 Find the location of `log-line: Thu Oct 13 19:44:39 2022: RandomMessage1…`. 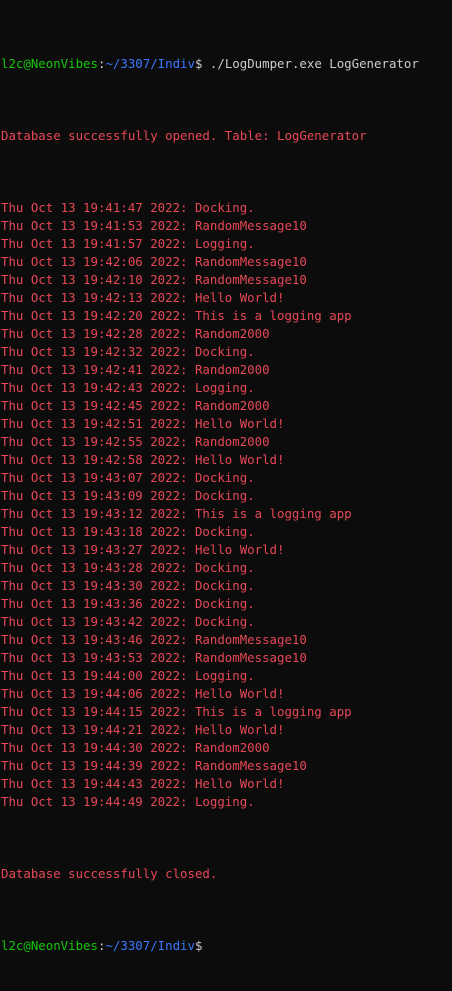

log-line: Thu Oct 13 19:44:39 2022: RandomMessage1… is located at coordinates (154, 765).